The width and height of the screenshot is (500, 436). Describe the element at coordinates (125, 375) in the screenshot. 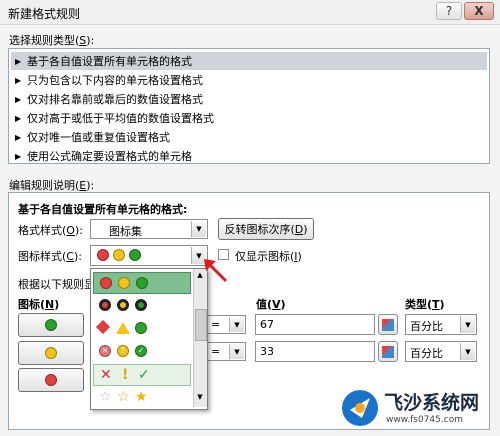

I see `exclamation-icon: !` at that location.